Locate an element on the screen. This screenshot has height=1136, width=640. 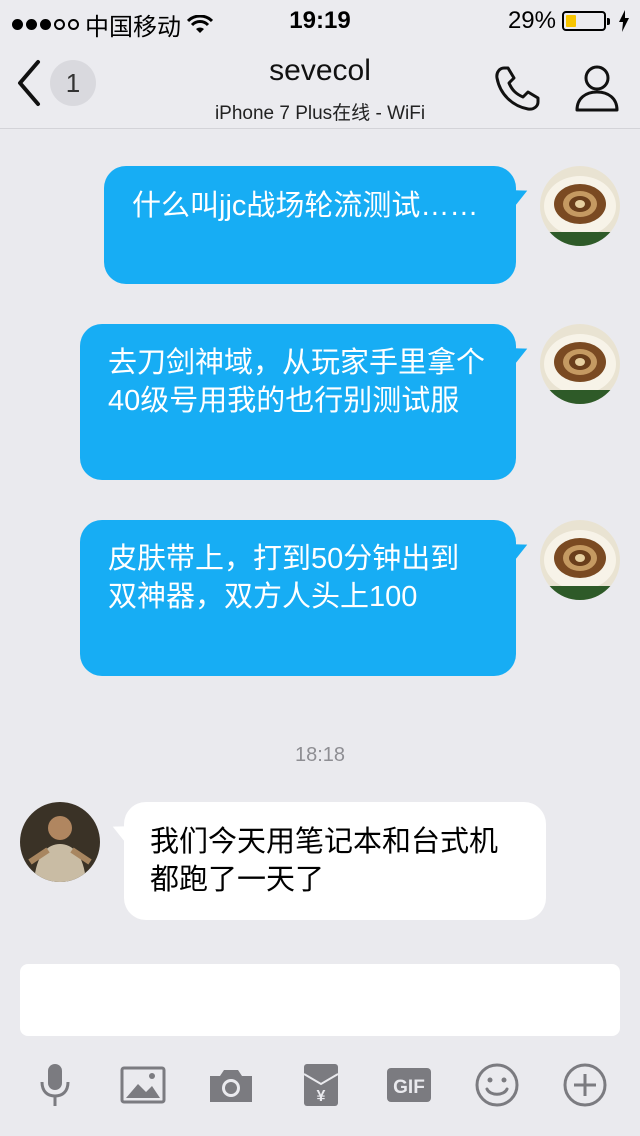
emoji-icon is located at coordinates (497, 1085).